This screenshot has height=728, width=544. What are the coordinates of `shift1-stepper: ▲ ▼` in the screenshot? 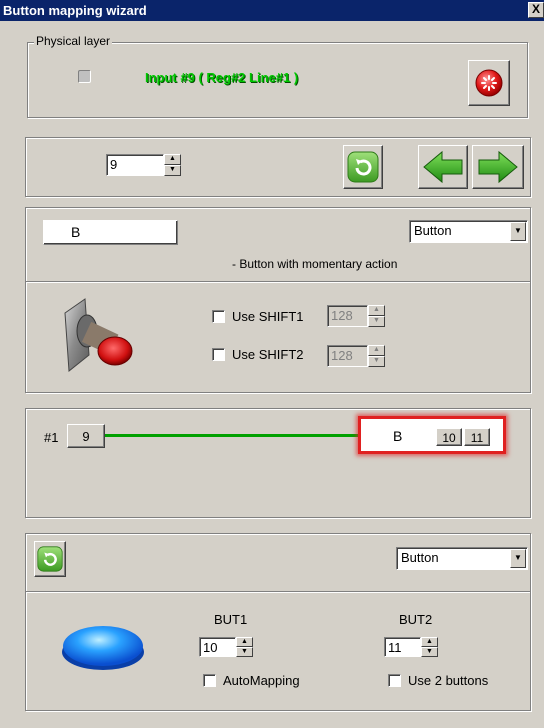 It's located at (376, 316).